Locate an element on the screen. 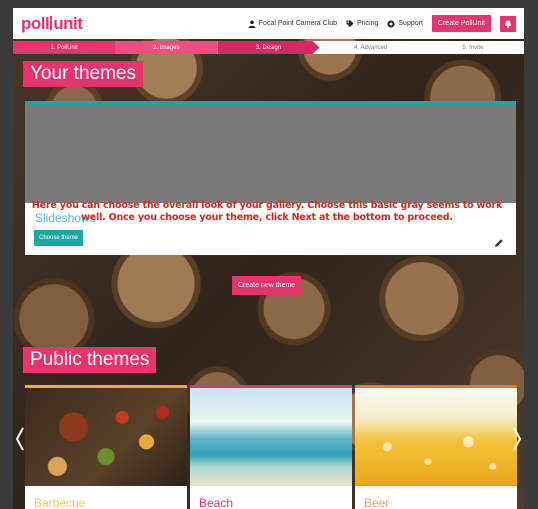 Image resolution: width=538 pixels, height=509 pixels. logo: poll unit is located at coordinates (52, 23).